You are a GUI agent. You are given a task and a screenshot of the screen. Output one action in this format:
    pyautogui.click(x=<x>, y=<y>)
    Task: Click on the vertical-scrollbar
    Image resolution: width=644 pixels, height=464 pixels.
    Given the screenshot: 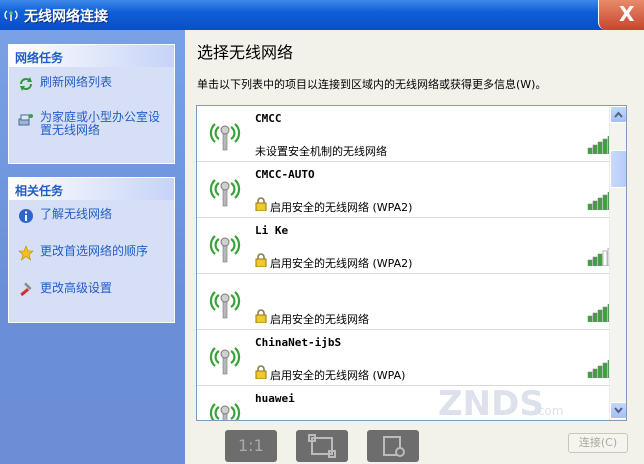 What is the action you would take?
    pyautogui.click(x=617, y=263)
    